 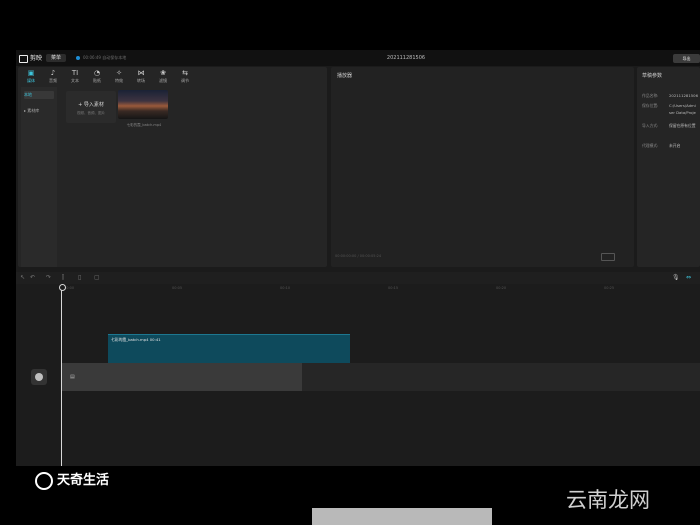 I want to click on tool-media: ▣ 媒体, so click(x=31, y=76).